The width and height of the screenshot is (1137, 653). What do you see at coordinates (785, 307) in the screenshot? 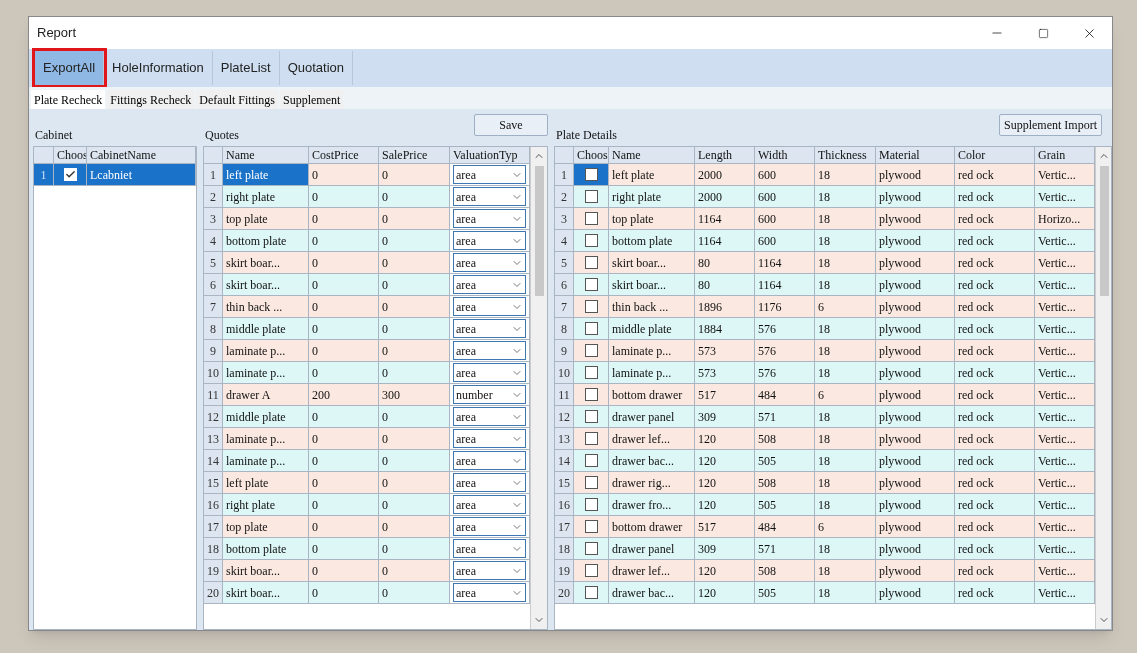
I see `table-cell: 1176` at bounding box center [785, 307].